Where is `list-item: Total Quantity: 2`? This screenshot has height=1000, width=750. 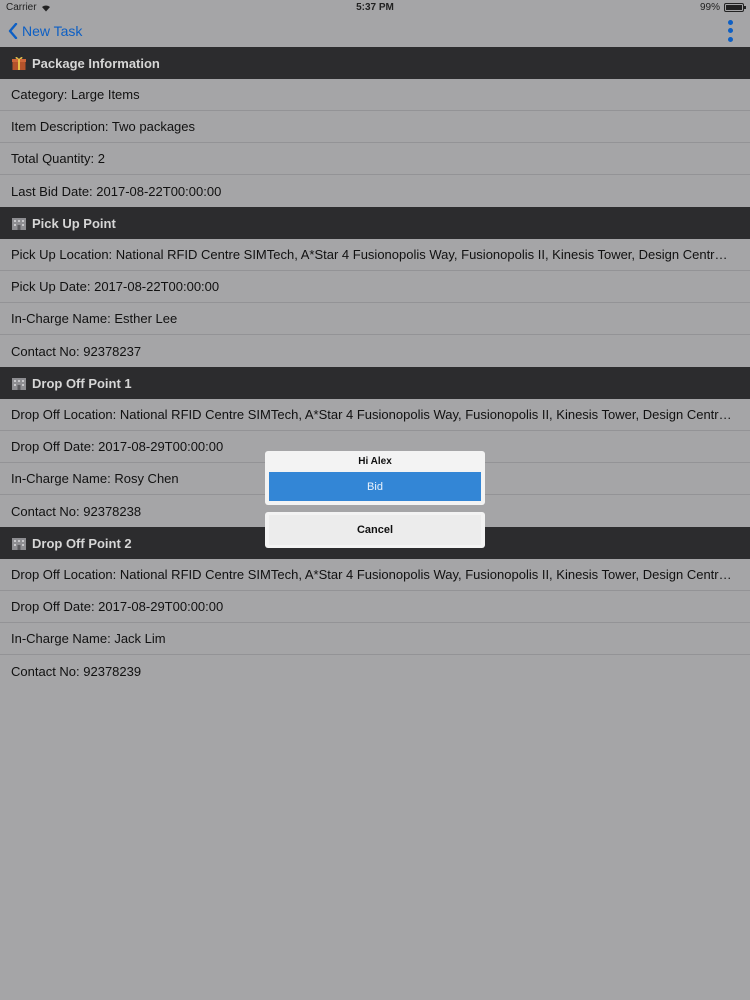
list-item: Total Quantity: 2 is located at coordinates (375, 159).